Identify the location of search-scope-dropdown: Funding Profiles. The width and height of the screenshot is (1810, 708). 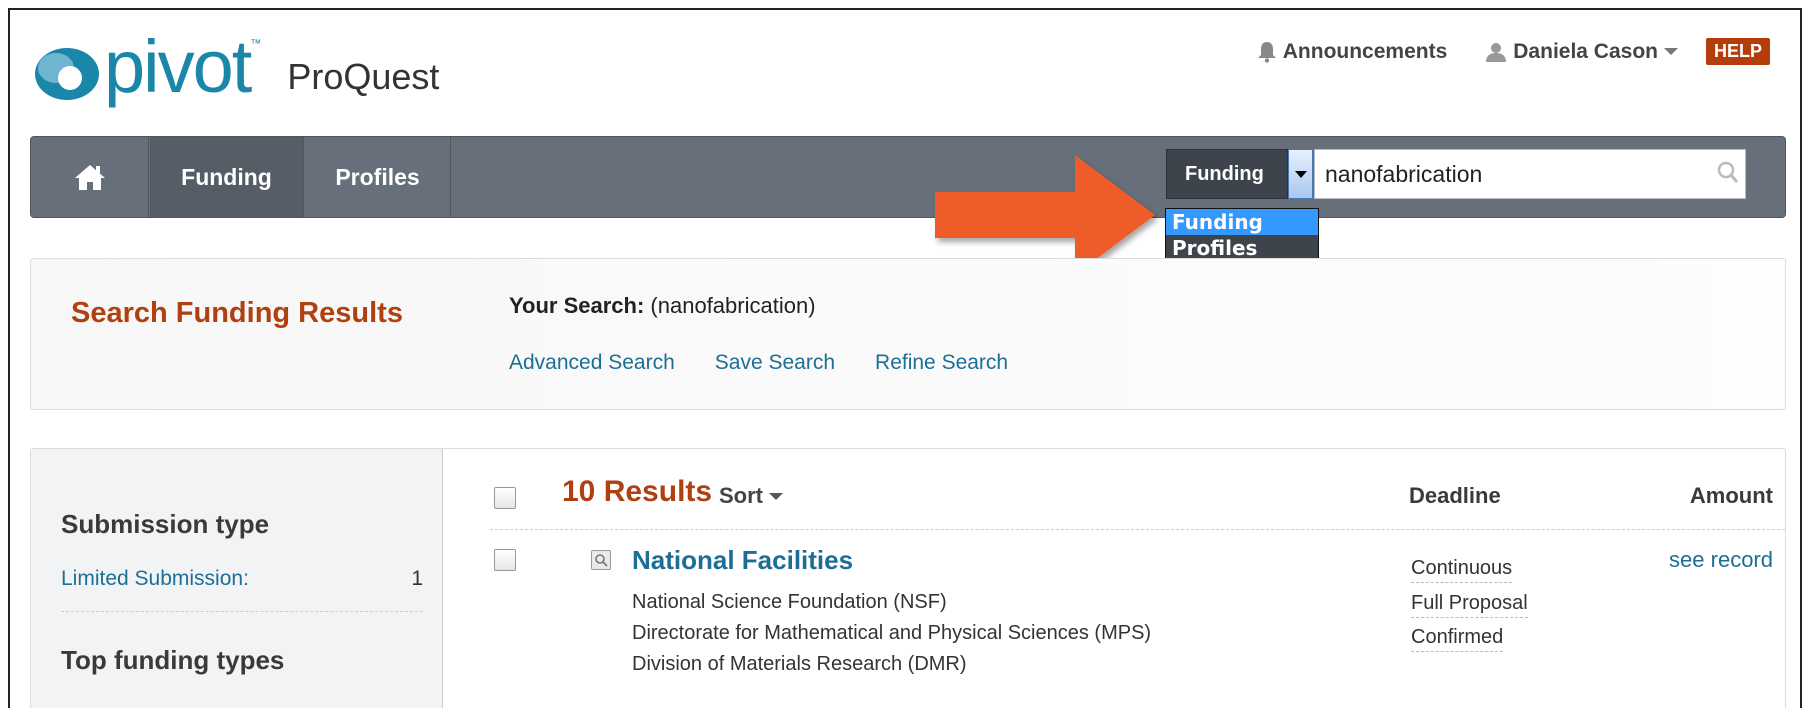
(1242, 235).